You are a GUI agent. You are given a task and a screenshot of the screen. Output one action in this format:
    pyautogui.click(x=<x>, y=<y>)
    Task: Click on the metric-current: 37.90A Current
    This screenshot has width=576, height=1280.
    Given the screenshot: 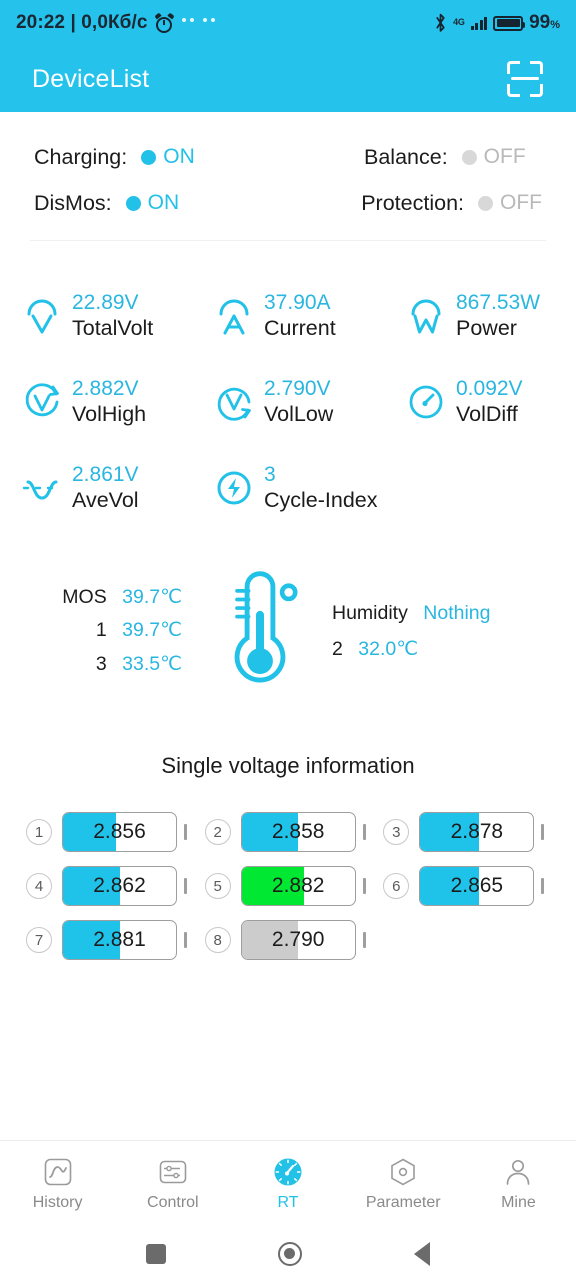 What is the action you would take?
    pyautogui.click(x=288, y=316)
    